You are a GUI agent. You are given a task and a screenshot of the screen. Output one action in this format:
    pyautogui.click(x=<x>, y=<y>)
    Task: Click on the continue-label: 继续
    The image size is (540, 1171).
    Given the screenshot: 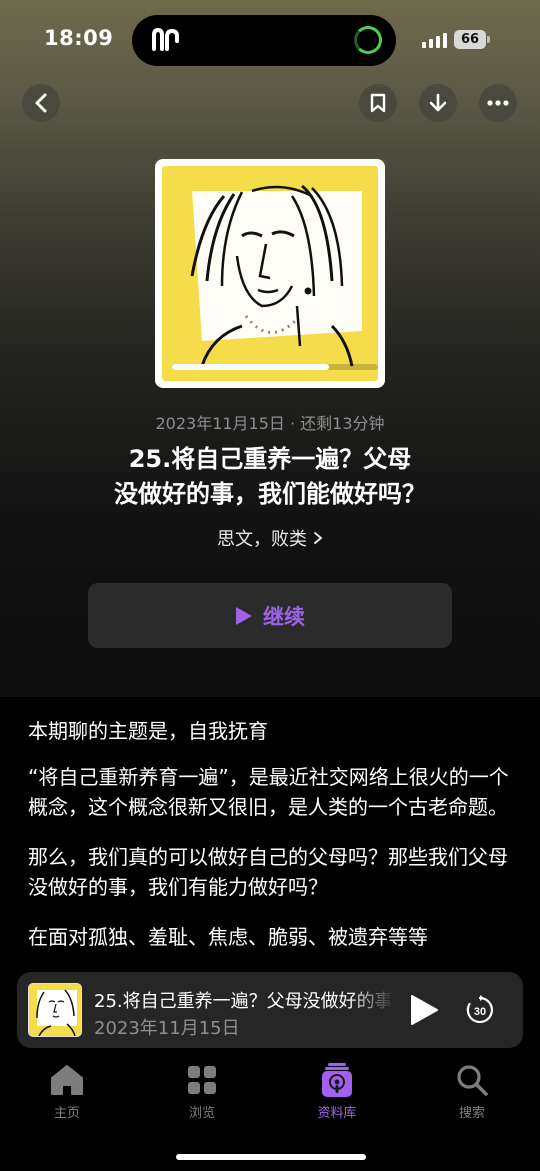 What is the action you would take?
    pyautogui.click(x=284, y=616)
    